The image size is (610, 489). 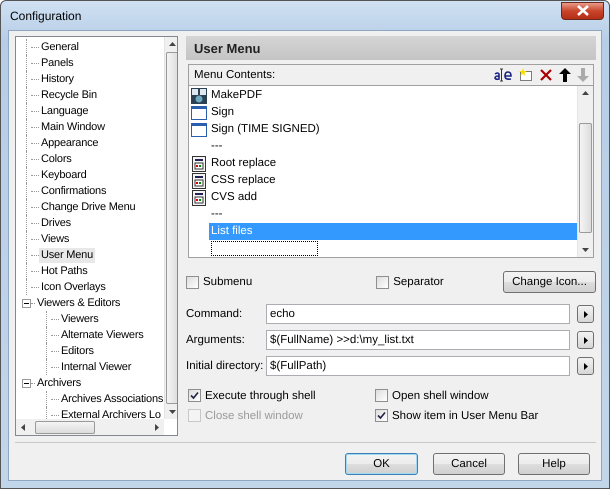 What do you see at coordinates (78, 303) in the screenshot?
I see `tree-item: Viewers & Editors` at bounding box center [78, 303].